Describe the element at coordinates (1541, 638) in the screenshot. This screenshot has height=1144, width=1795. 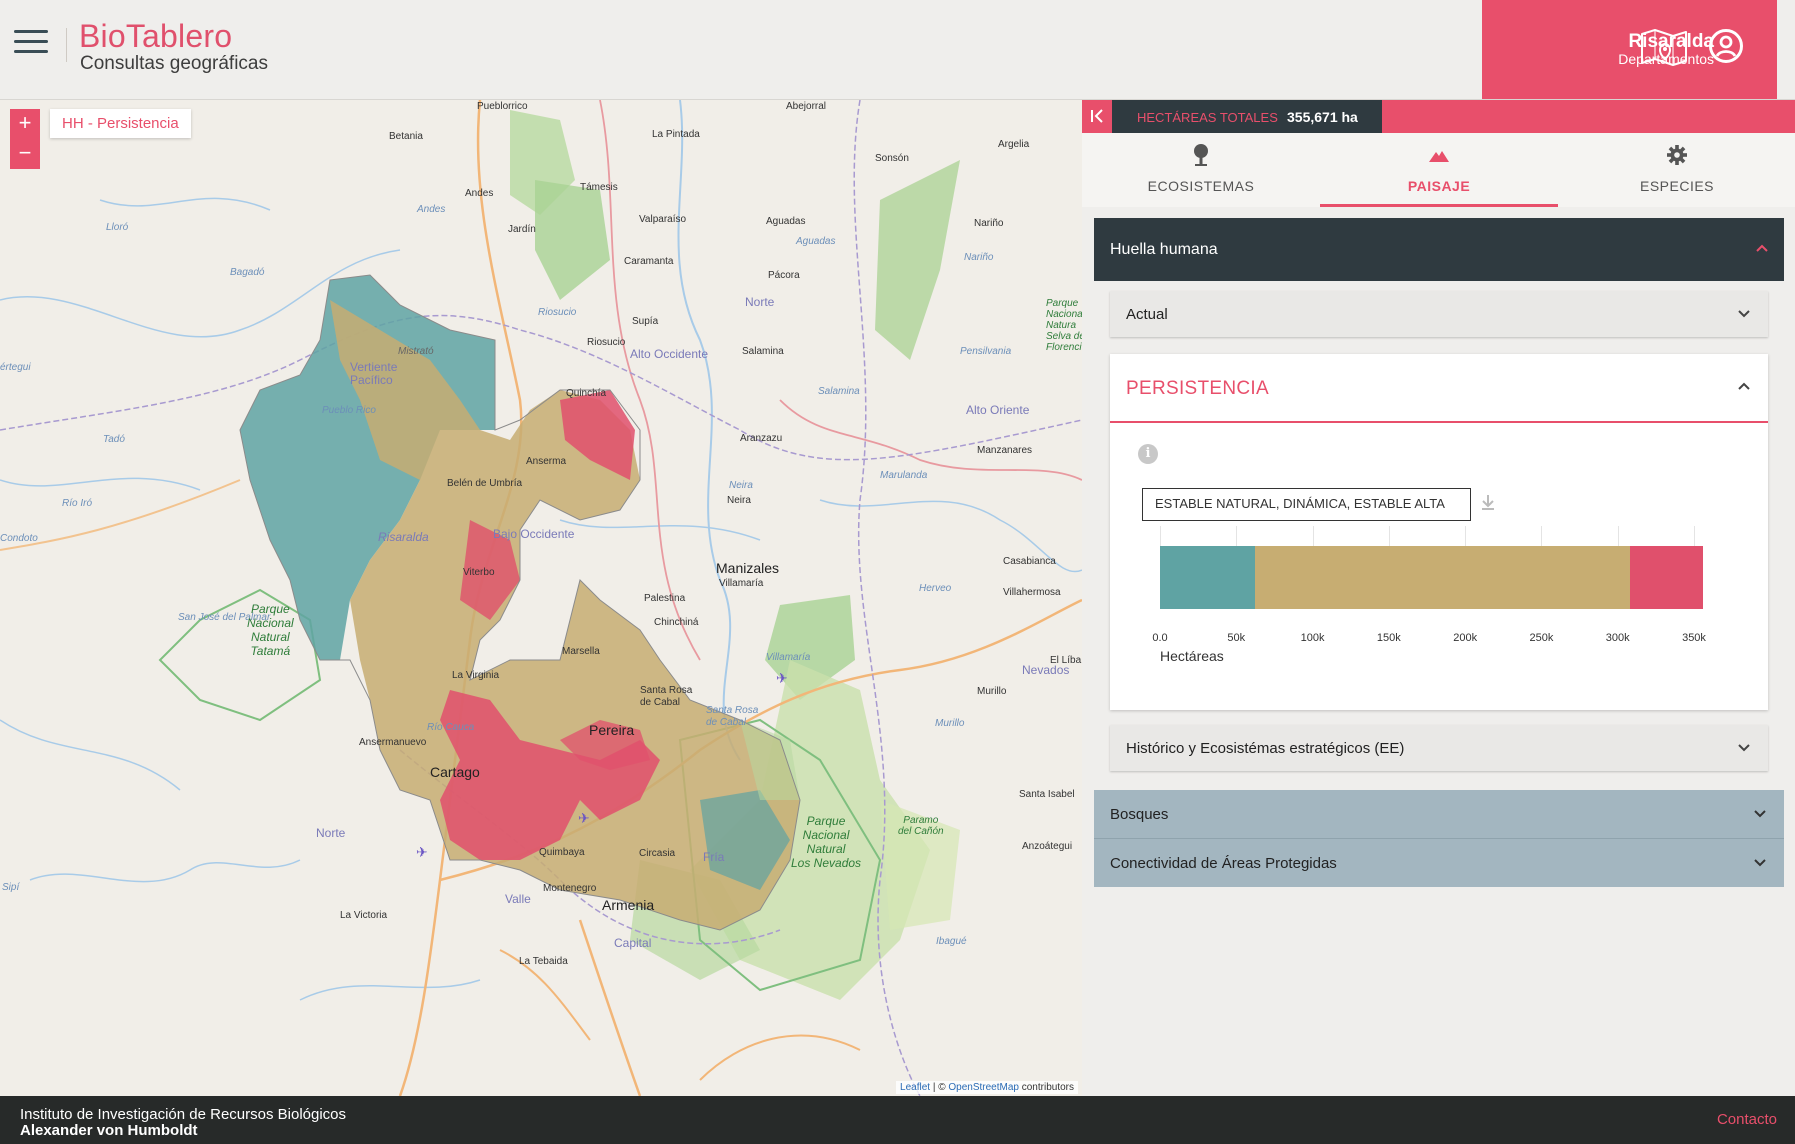
I see `chart-x-tick-label: 250k` at that location.